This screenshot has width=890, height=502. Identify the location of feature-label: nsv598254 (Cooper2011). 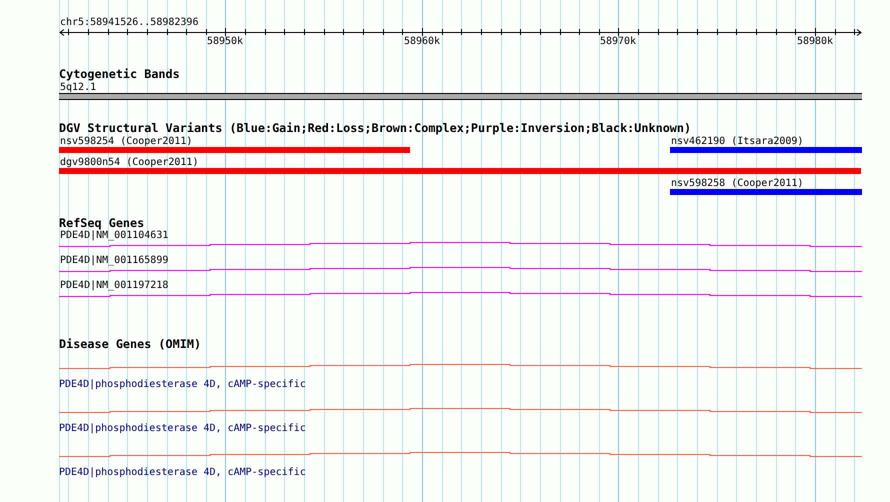
(126, 141).